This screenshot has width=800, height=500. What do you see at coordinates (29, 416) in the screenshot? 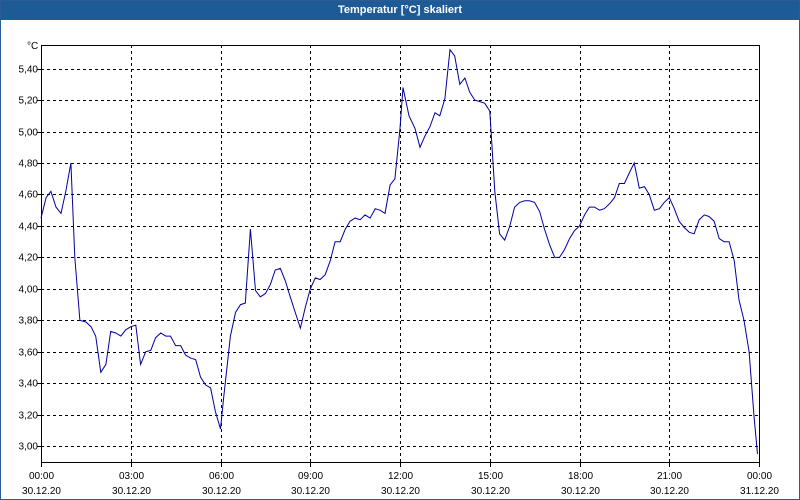
I see `y-tick-label: 3,20` at bounding box center [29, 416].